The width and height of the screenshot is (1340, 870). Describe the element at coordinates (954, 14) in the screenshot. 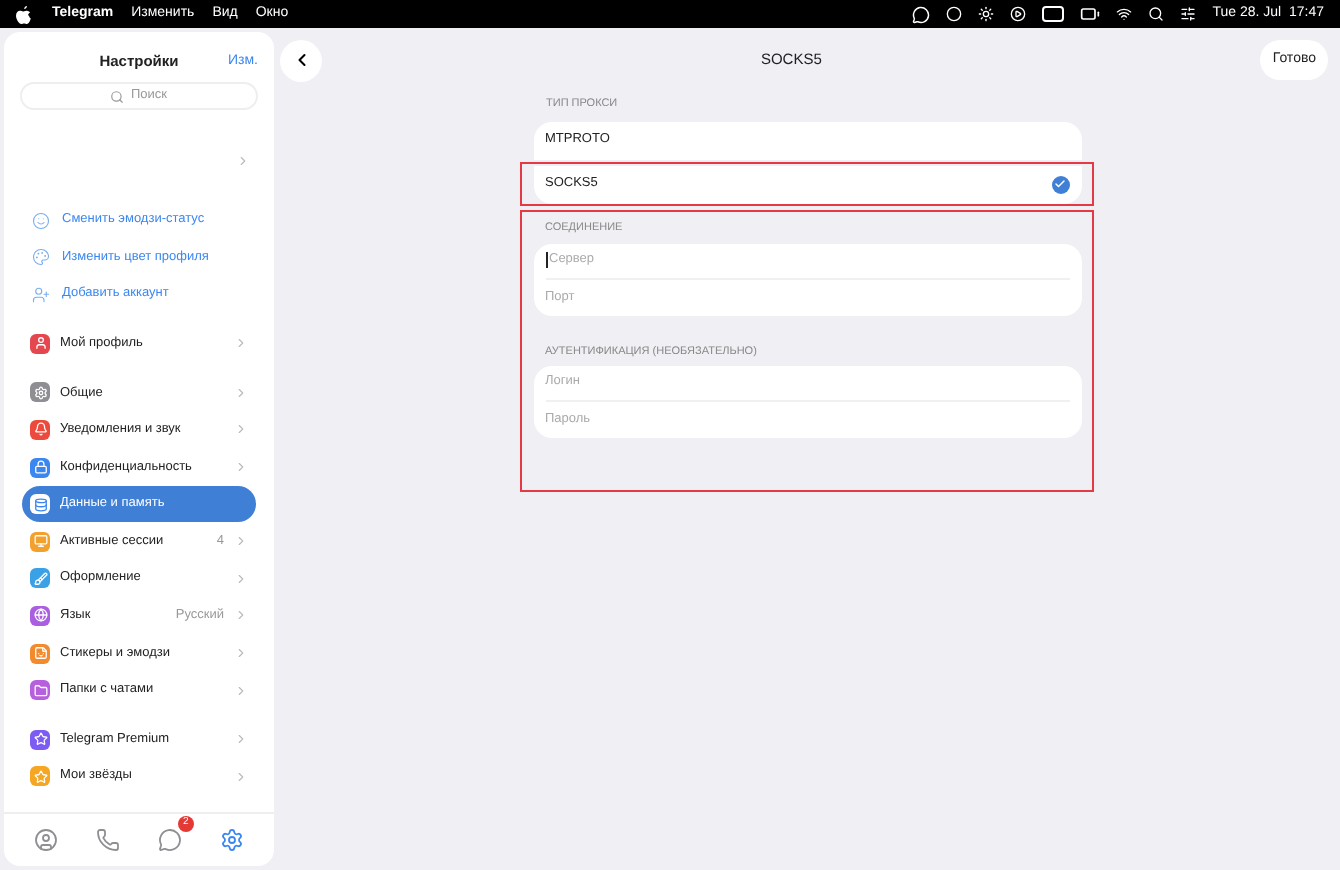

I see `circle-status-icon` at that location.